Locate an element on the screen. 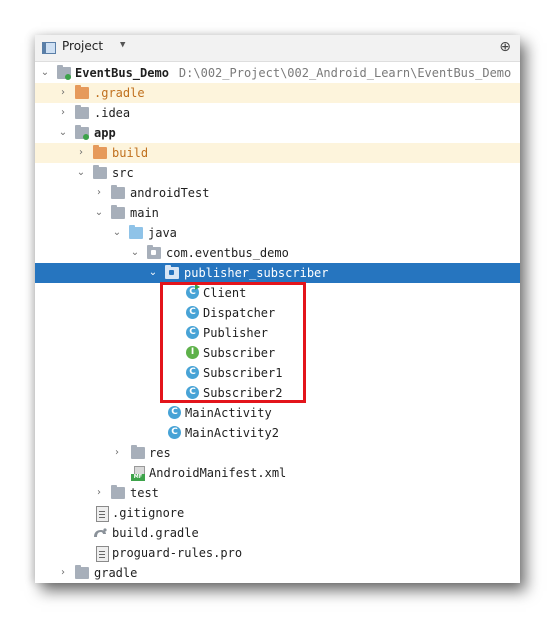  tree-row-test: › test is located at coordinates (277, 493).